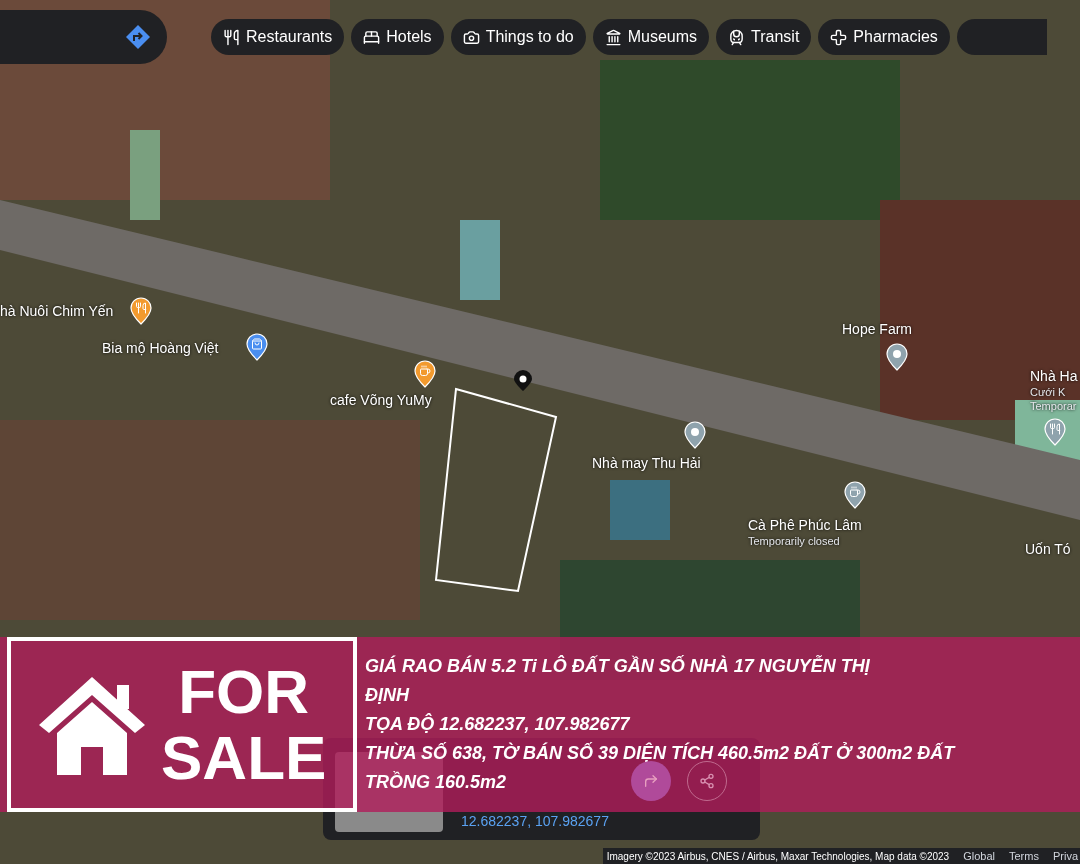 Image resolution: width=1080 pixels, height=864 pixels. I want to click on camera-icon, so click(471, 37).